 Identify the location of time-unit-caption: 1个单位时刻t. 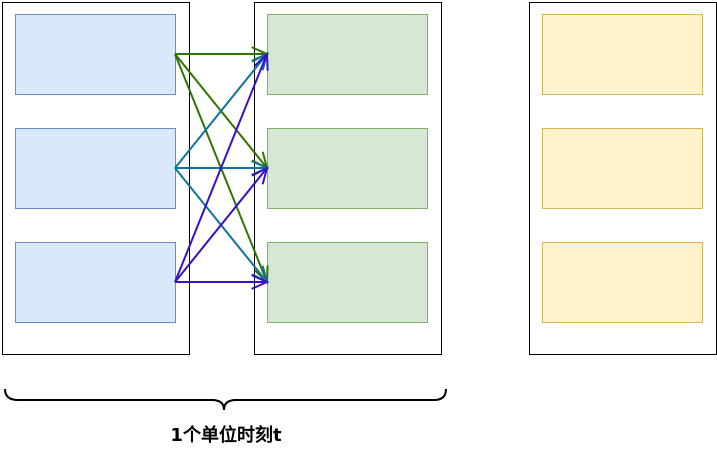
(226, 435).